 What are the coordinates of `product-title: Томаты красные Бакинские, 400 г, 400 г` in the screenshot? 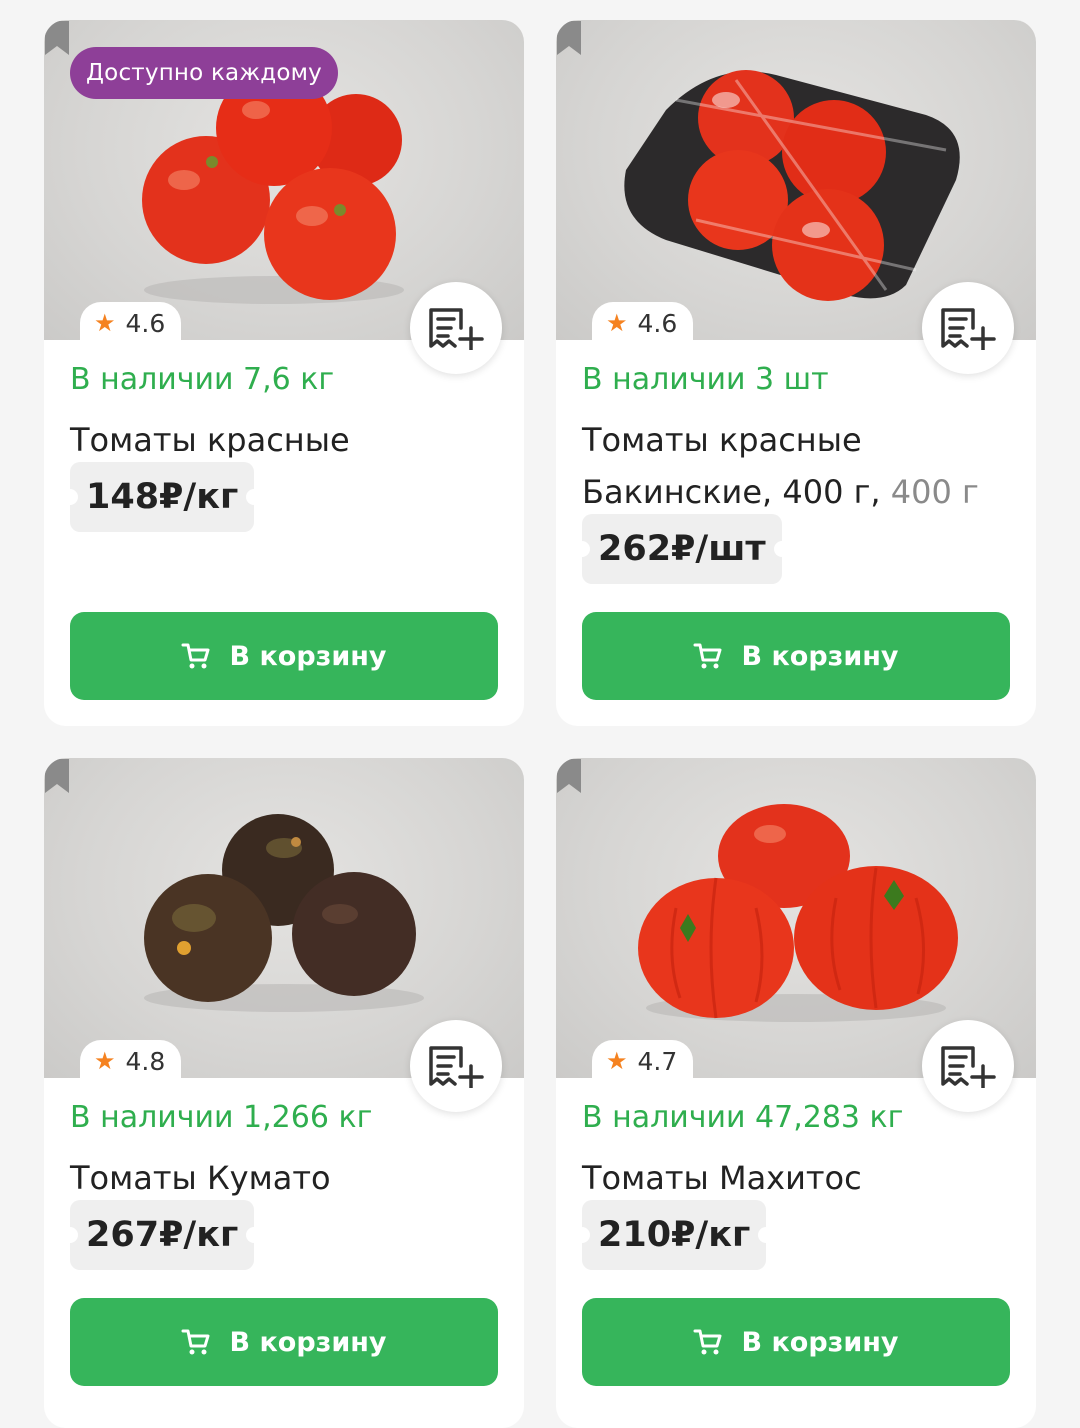 It's located at (802, 466).